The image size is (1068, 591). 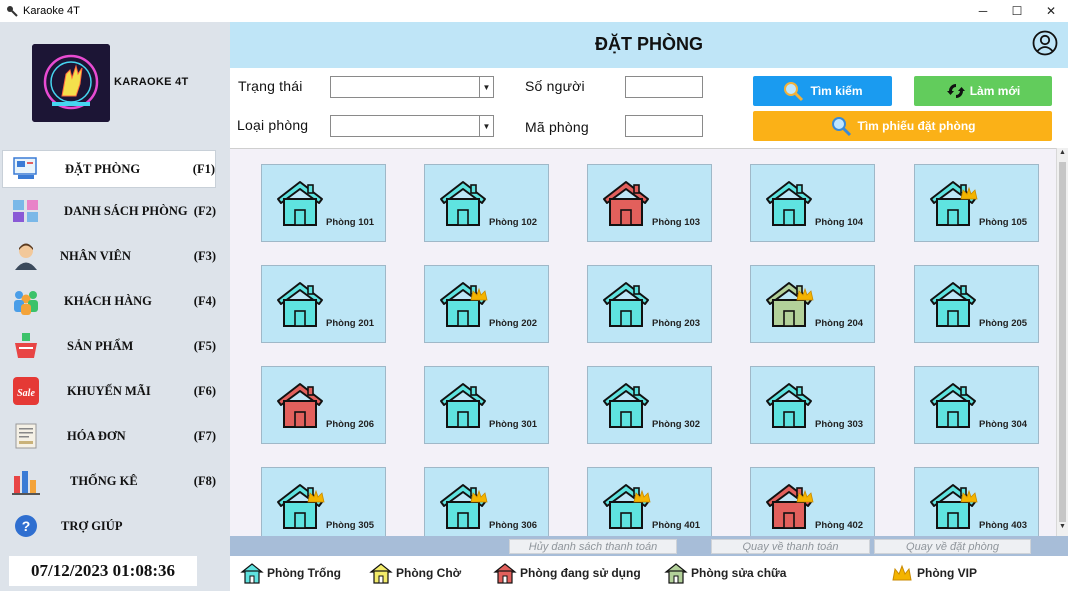 What do you see at coordinates (790, 546) in the screenshot?
I see `back-to-payment-button: Quay về thanh toán` at bounding box center [790, 546].